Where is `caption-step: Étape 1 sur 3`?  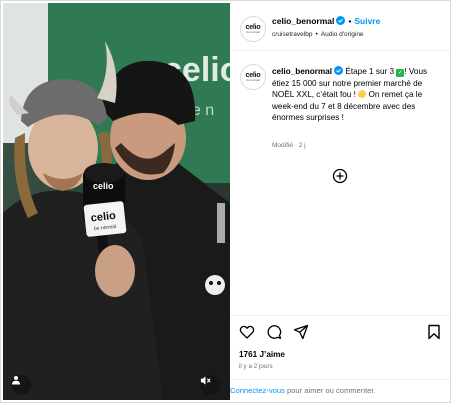 caption-step: Étape 1 sur 3 is located at coordinates (370, 71).